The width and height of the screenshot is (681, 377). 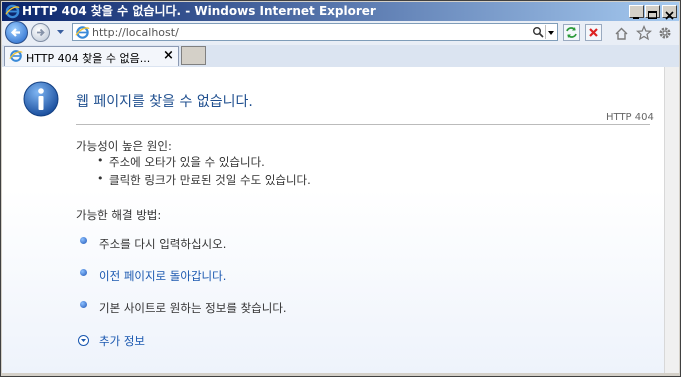 What do you see at coordinates (630, 117) in the screenshot?
I see `http-status-code: HTTP 404` at bounding box center [630, 117].